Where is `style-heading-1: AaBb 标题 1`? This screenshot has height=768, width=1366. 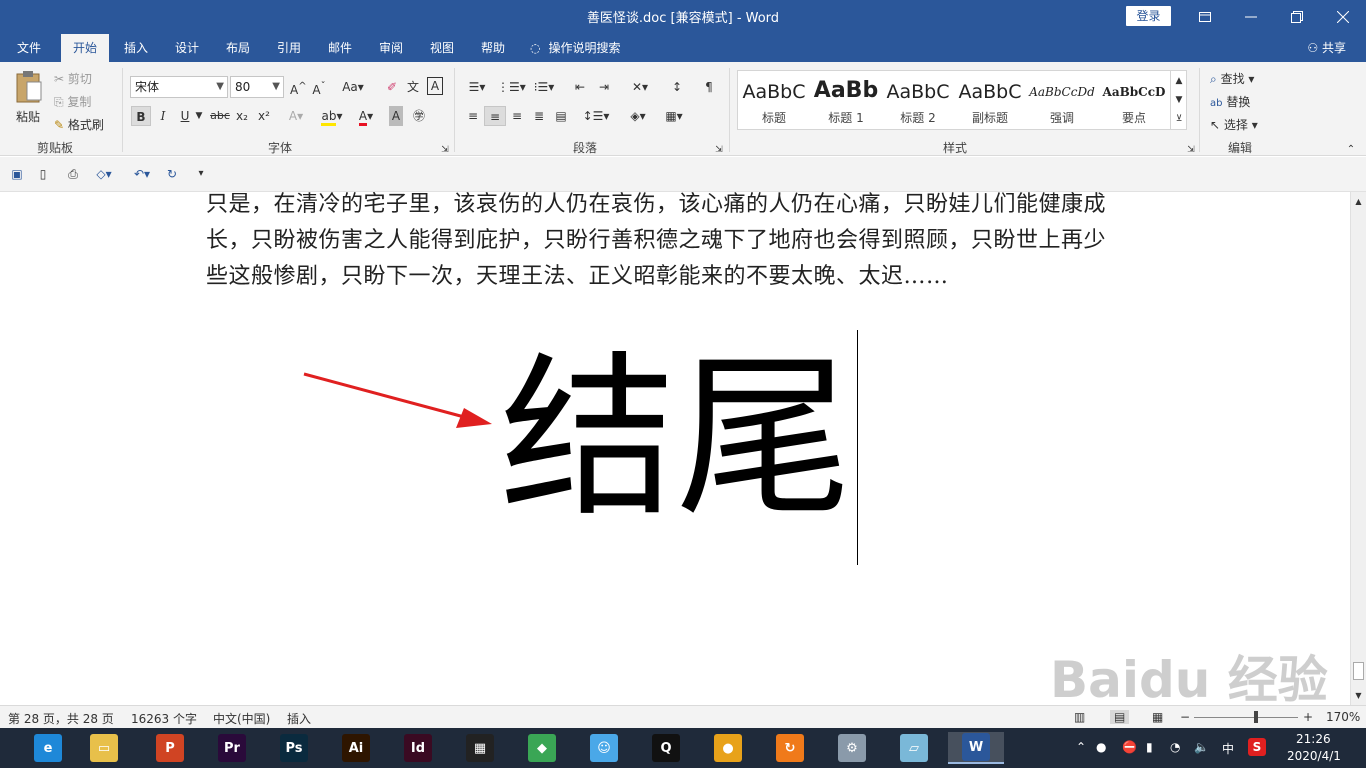
style-heading-1: AaBb 标题 1 is located at coordinates (846, 100).